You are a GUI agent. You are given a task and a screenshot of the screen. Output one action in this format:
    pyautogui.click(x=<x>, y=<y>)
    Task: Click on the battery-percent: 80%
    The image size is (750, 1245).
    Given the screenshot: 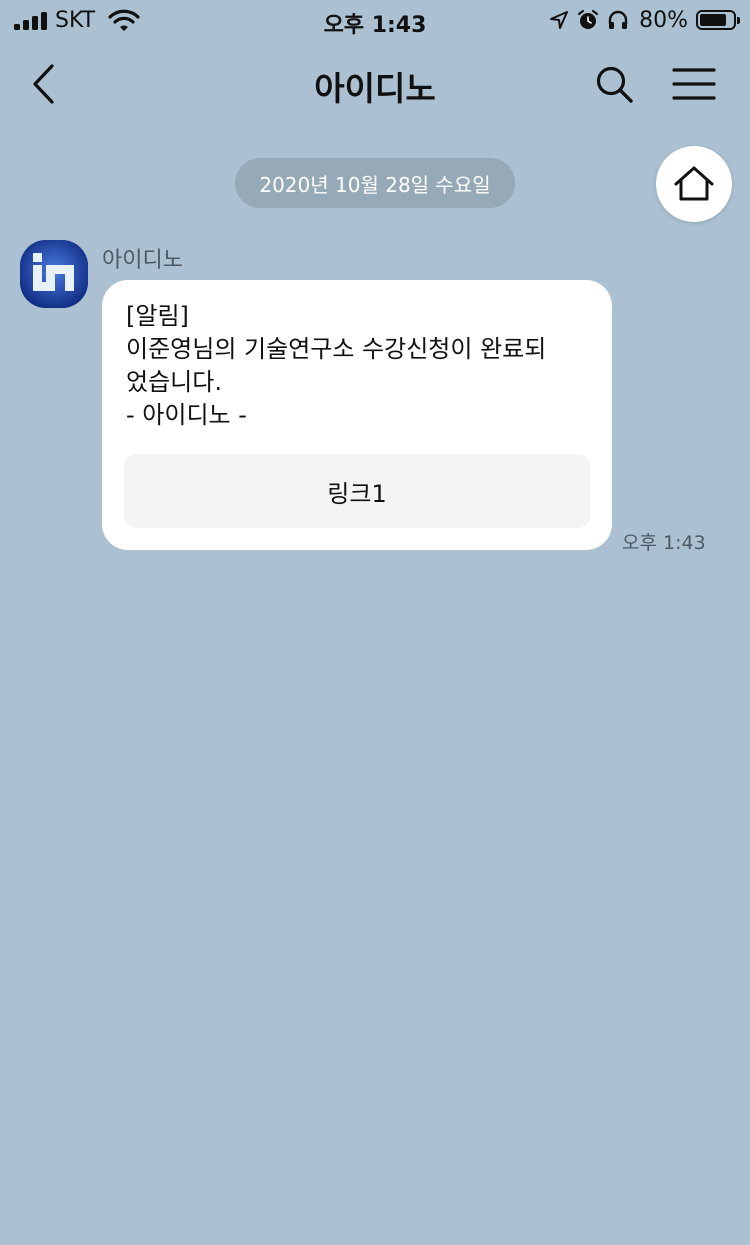 What is the action you would take?
    pyautogui.click(x=663, y=20)
    